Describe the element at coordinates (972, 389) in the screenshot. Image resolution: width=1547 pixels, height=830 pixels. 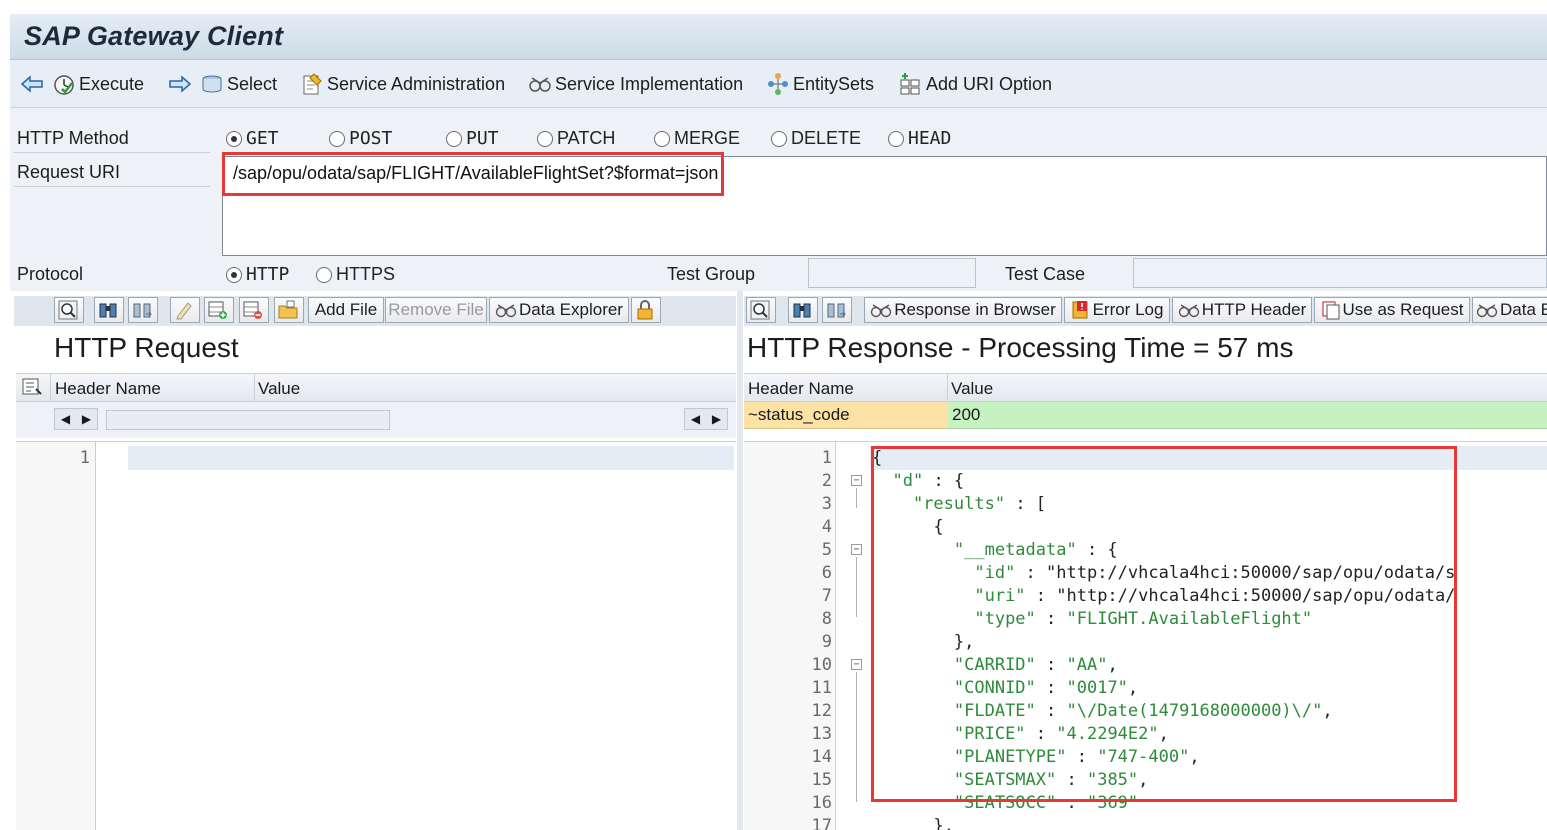
I see `response-col-value: Value` at that location.